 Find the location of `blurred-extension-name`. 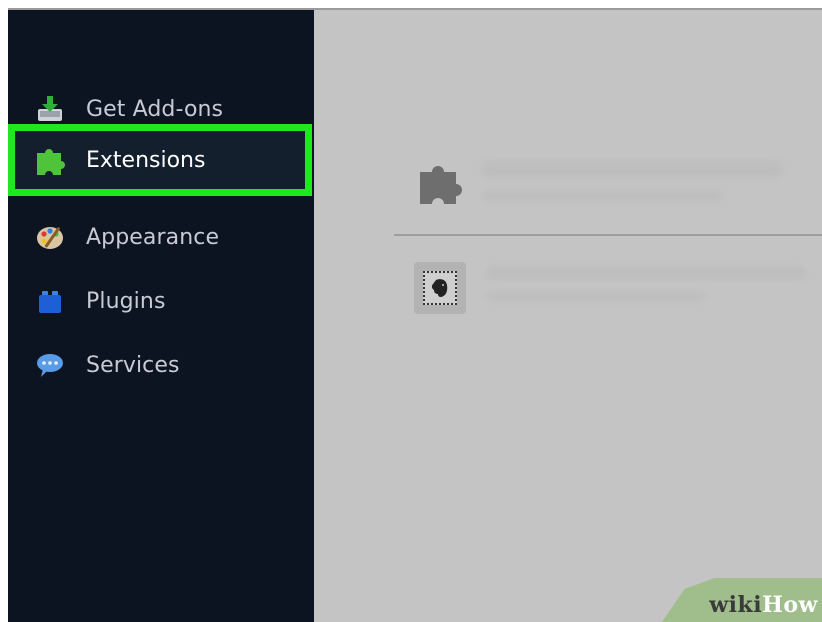

blurred-extension-name is located at coordinates (646, 273).